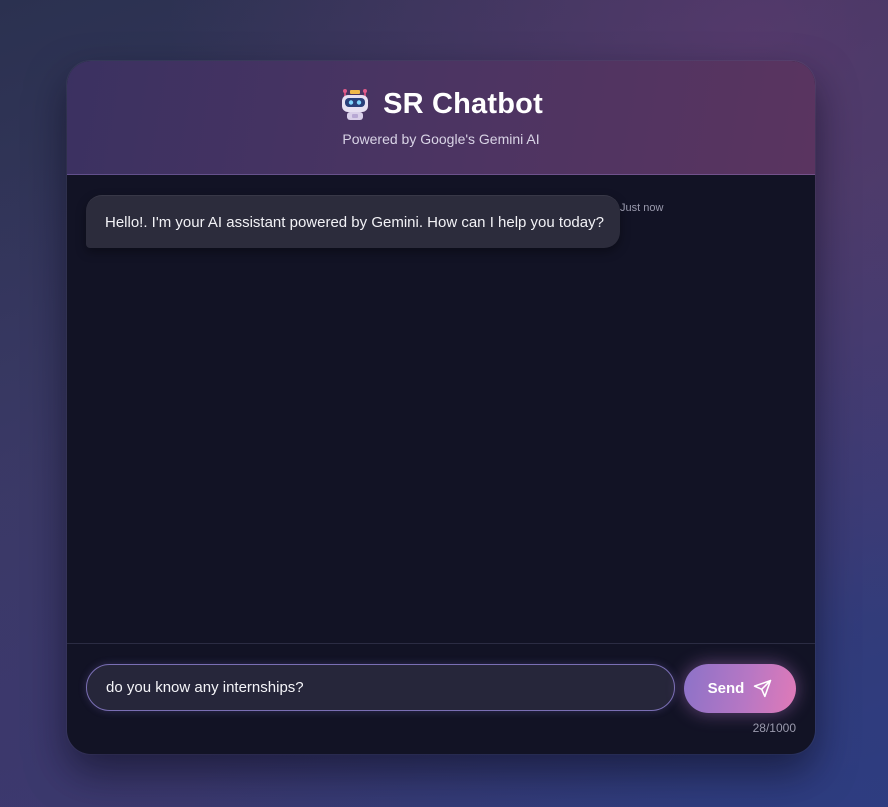 The width and height of the screenshot is (888, 807). I want to click on title-row: SR Chatbot, so click(441, 104).